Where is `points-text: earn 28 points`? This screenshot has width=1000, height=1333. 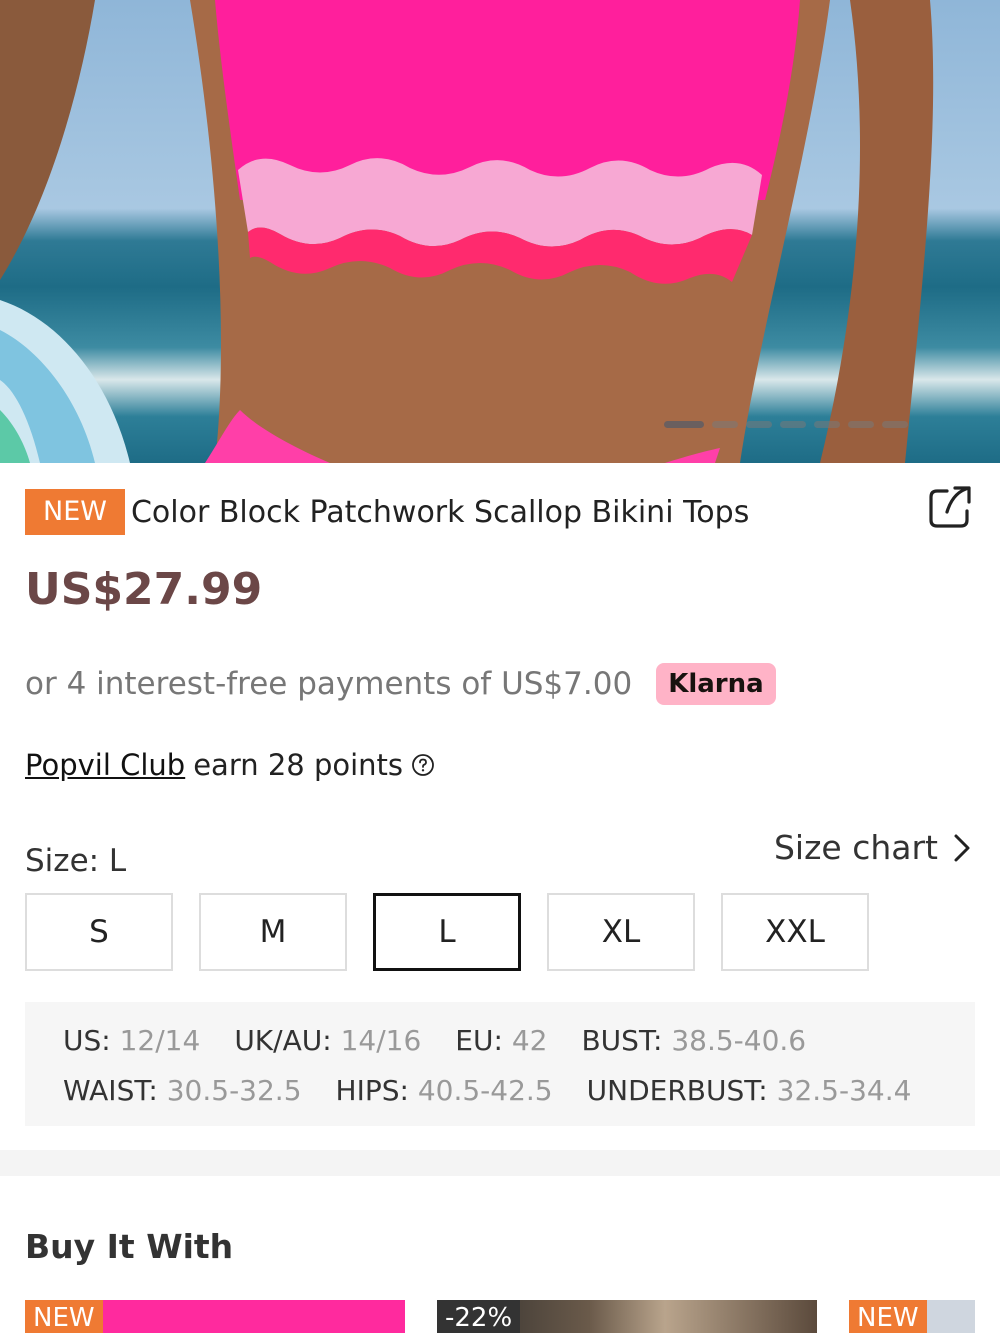
points-text: earn 28 points is located at coordinates (298, 765).